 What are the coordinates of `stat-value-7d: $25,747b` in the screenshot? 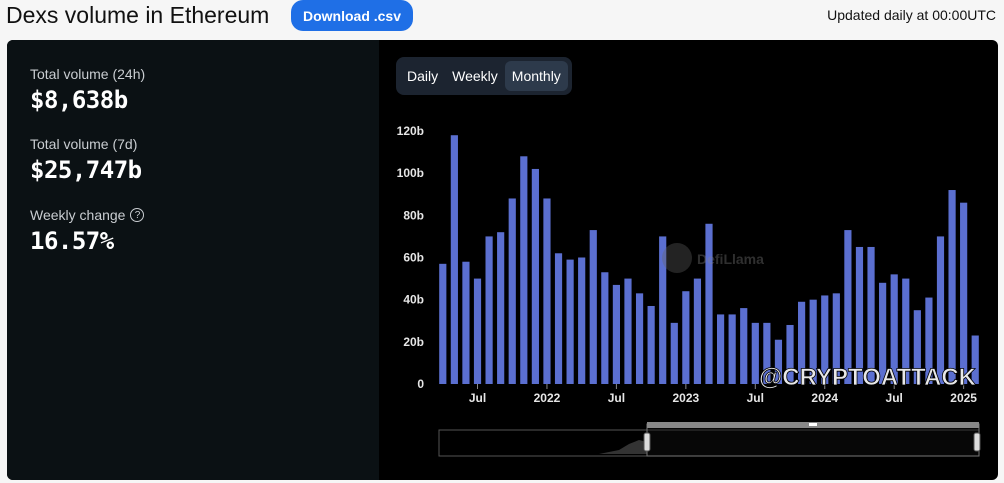 It's located at (86, 170).